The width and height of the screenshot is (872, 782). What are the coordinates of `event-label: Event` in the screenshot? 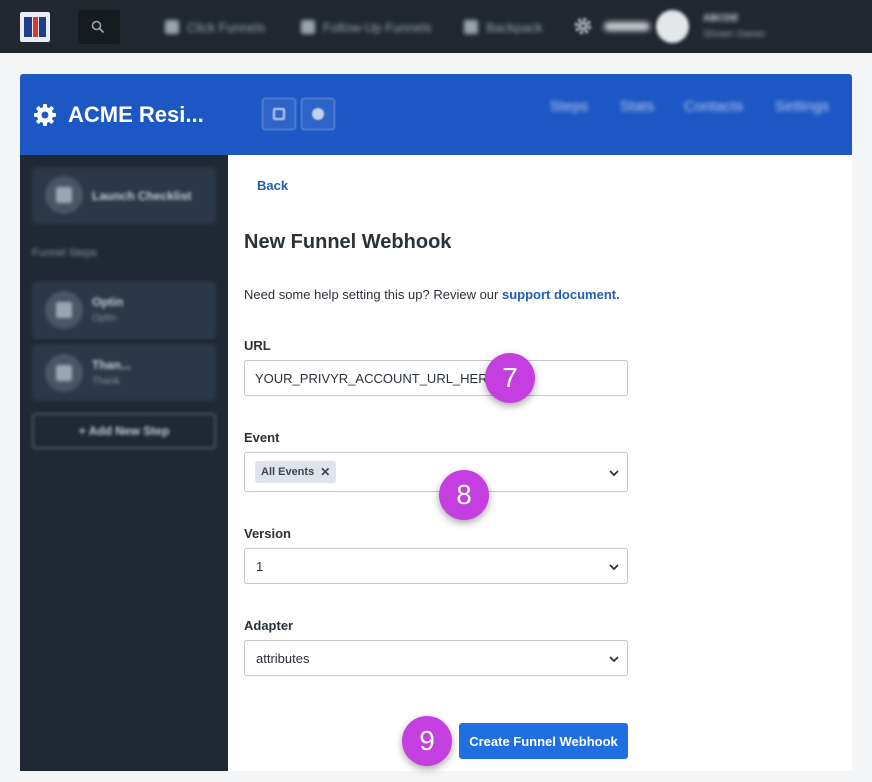 It's located at (262, 437).